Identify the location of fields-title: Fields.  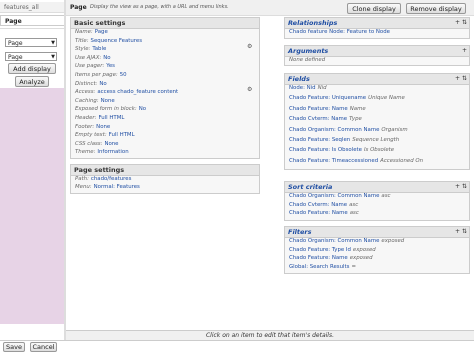
(377, 79).